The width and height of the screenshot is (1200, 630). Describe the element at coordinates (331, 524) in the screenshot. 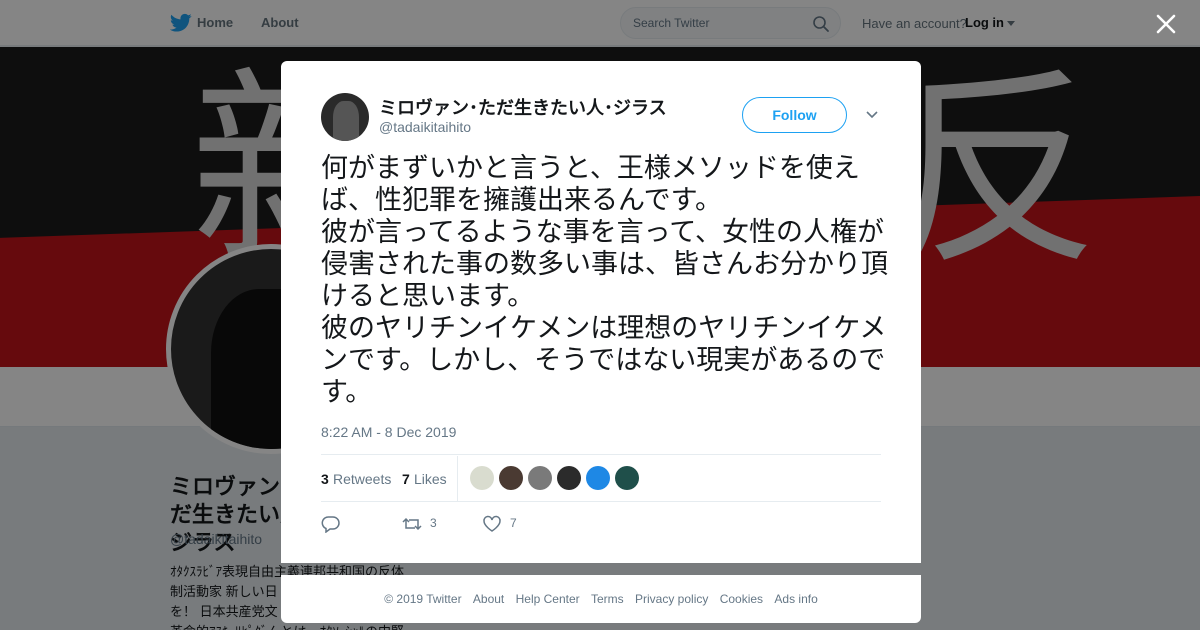

I see `reply-icon` at that location.